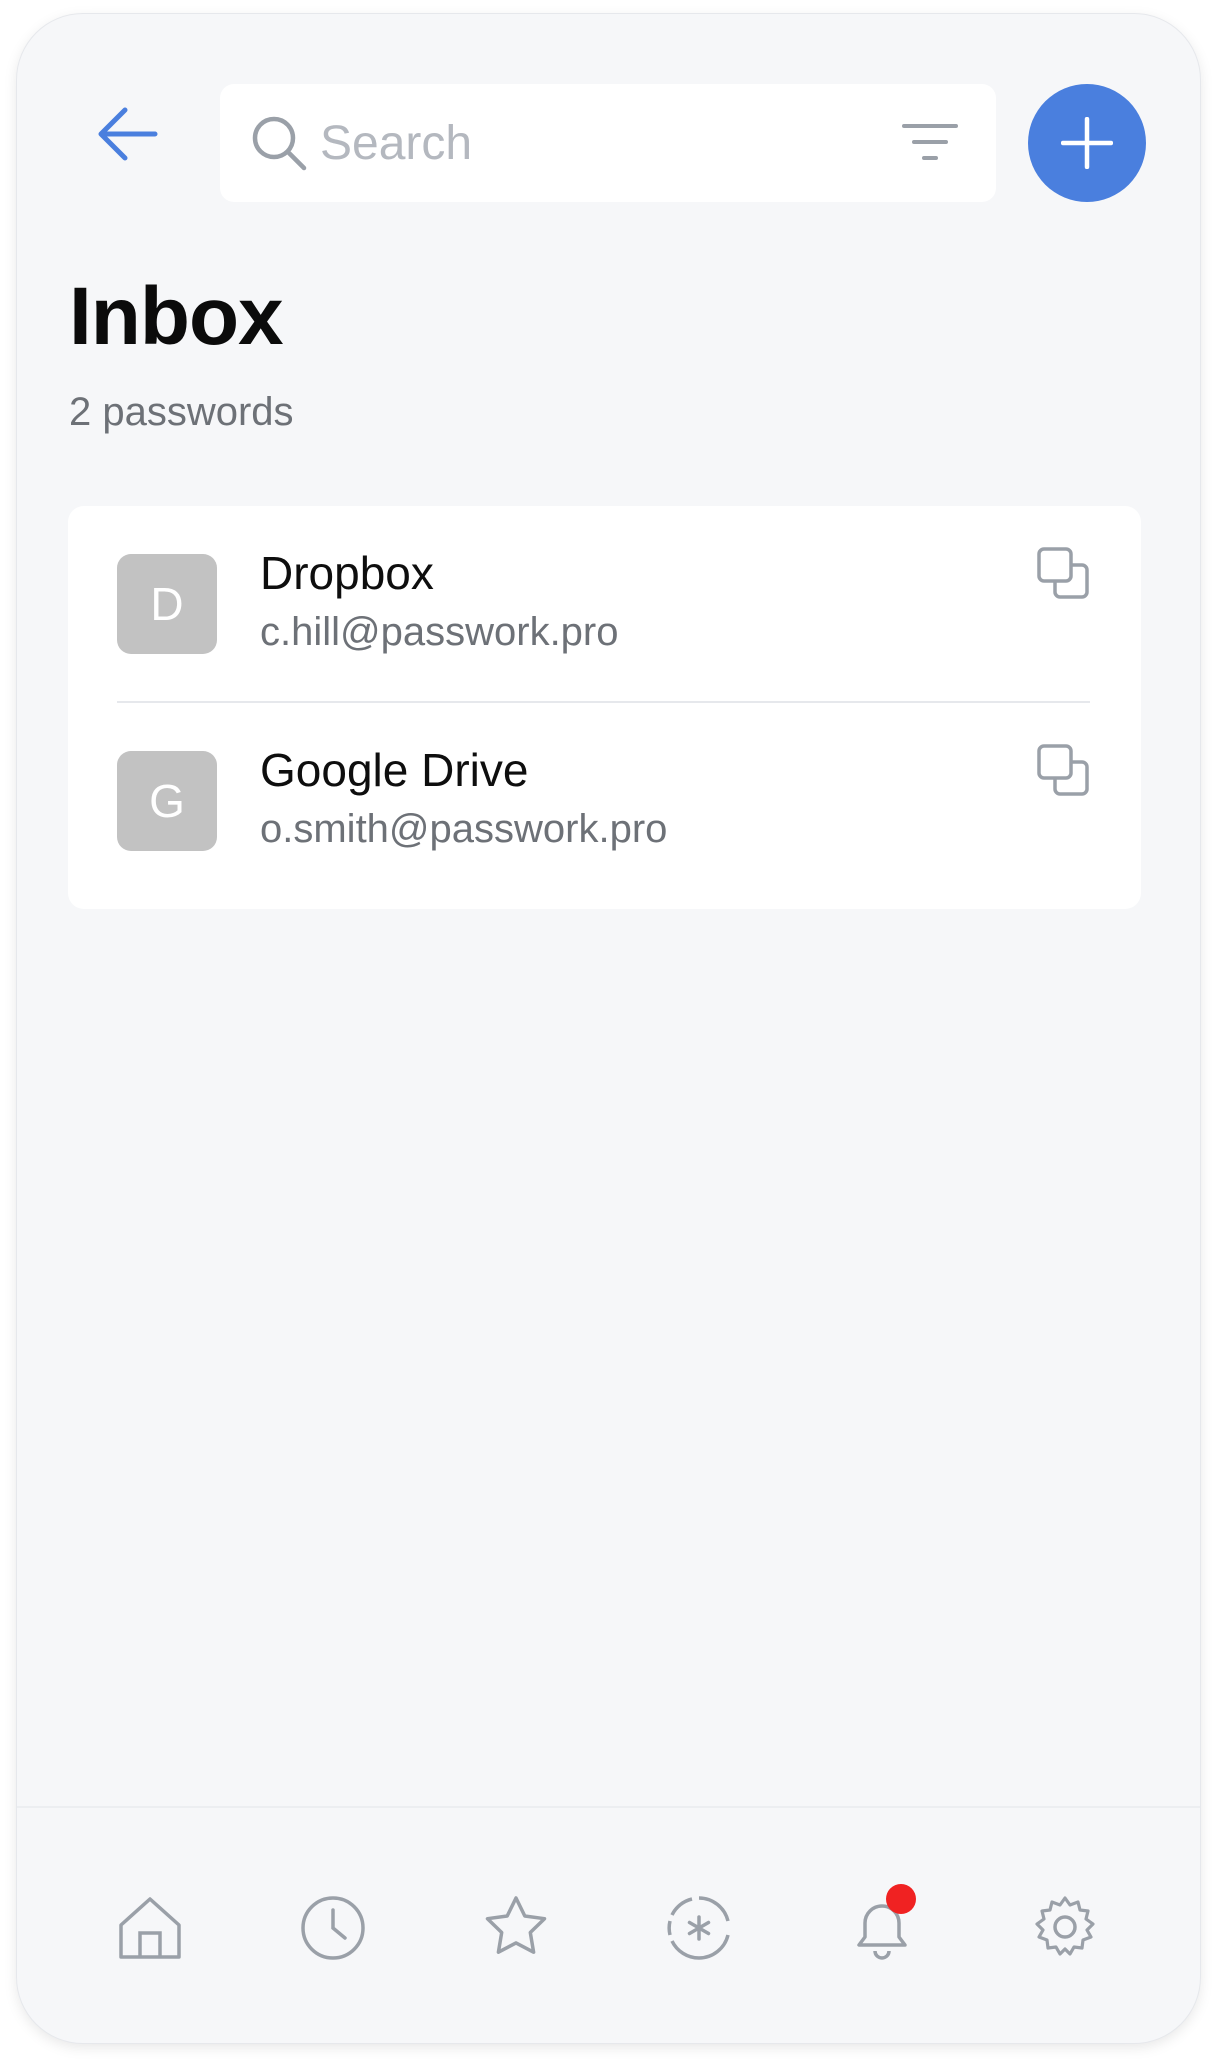 This screenshot has width=1217, height=2060. What do you see at coordinates (167, 604) in the screenshot?
I see `avatar: D` at bounding box center [167, 604].